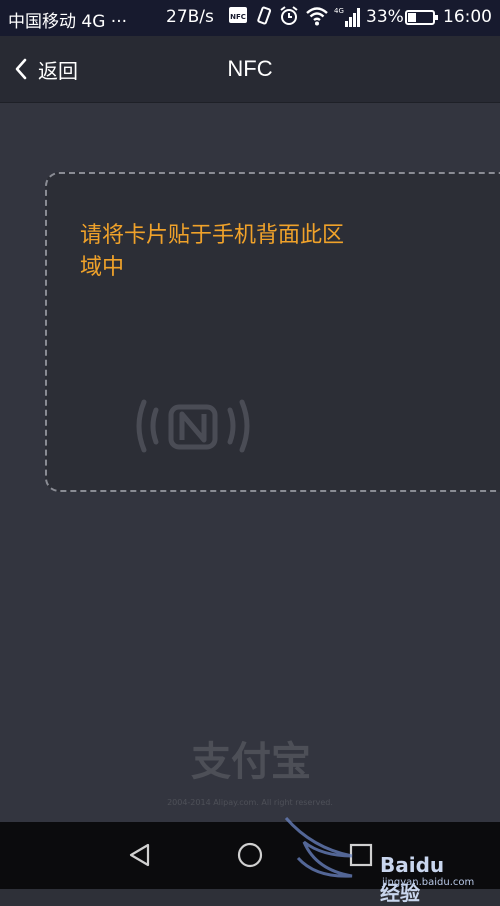 The height and width of the screenshot is (906, 500). What do you see at coordinates (212, 251) in the screenshot?
I see `card-instruction: 请将卡片贴于手机背面此区域中` at bounding box center [212, 251].